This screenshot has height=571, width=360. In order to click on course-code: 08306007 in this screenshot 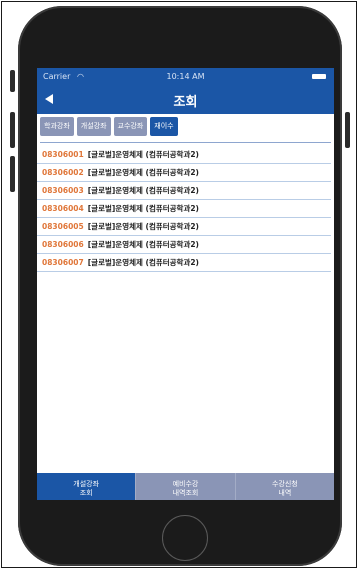, I will do `click(63, 262)`.